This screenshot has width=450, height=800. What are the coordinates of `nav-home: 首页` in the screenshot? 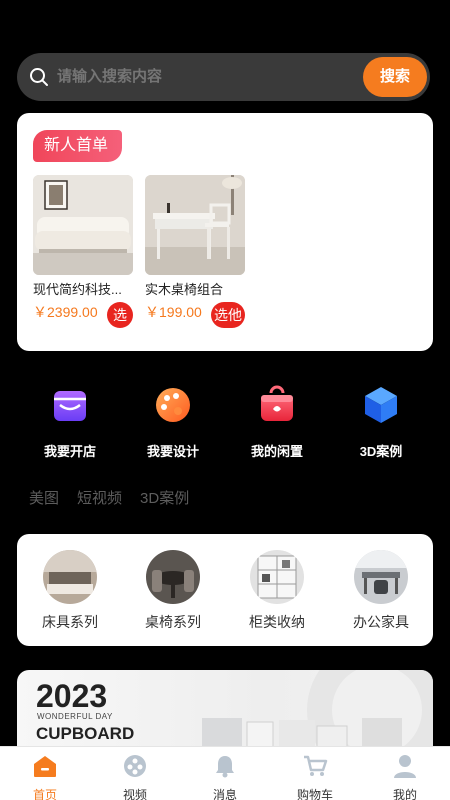 It's located at (45, 776).